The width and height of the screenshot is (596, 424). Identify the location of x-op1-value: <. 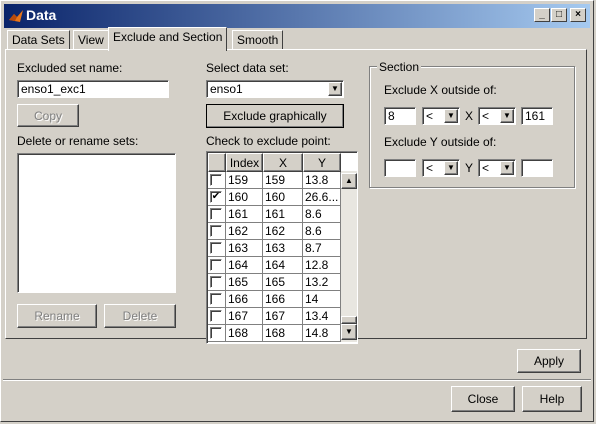
(430, 116).